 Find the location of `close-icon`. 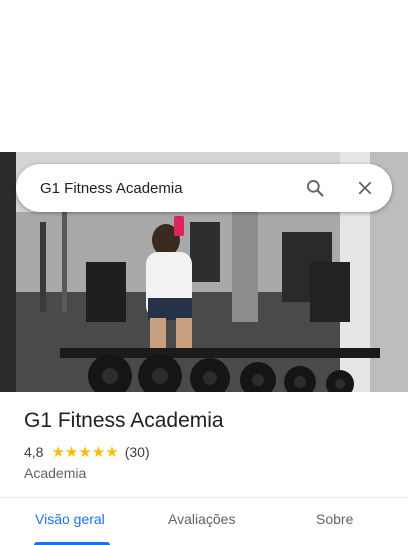

close-icon is located at coordinates (365, 188).